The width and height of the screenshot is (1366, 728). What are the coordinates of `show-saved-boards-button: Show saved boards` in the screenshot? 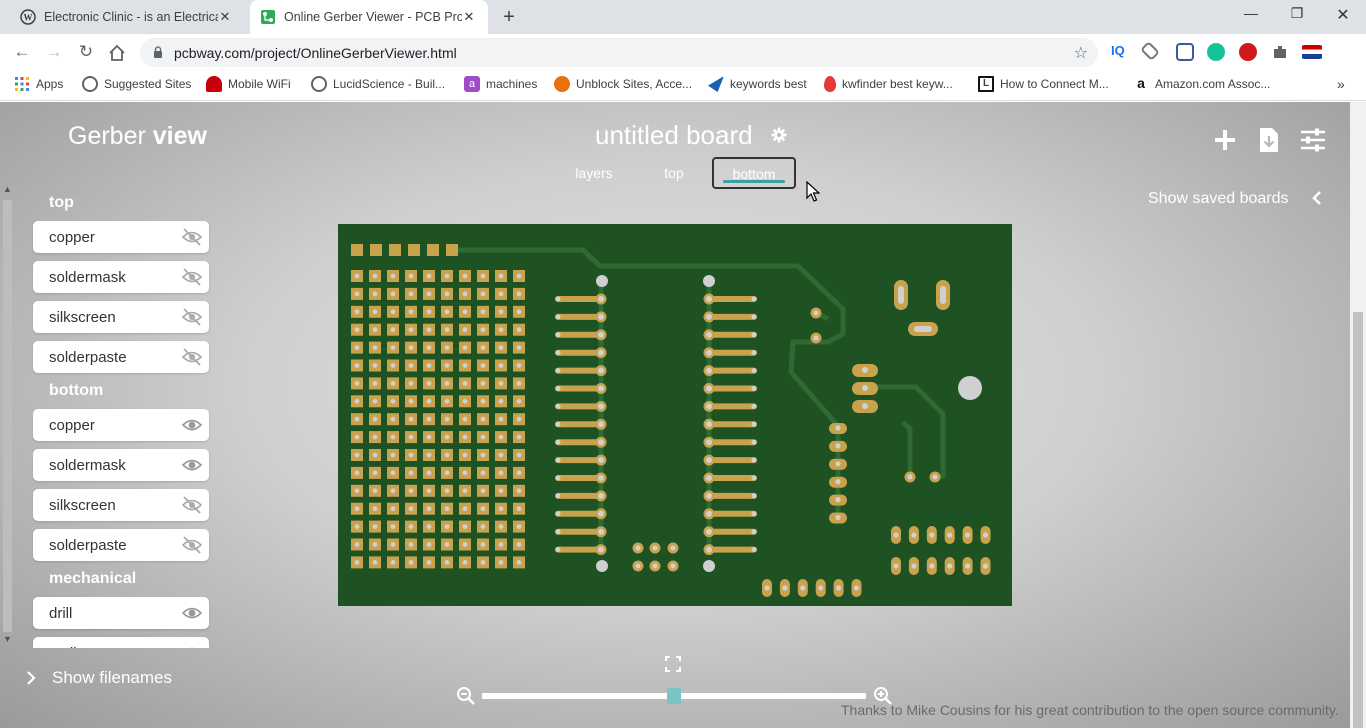 It's located at (1218, 199).